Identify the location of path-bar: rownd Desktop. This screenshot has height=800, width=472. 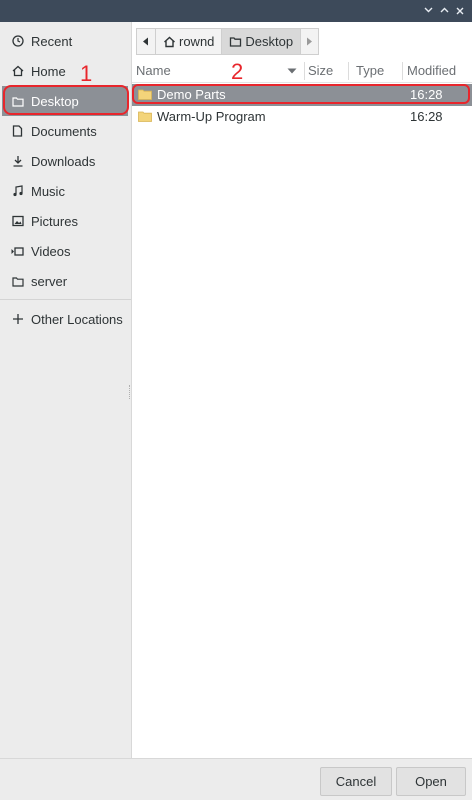
(228, 41).